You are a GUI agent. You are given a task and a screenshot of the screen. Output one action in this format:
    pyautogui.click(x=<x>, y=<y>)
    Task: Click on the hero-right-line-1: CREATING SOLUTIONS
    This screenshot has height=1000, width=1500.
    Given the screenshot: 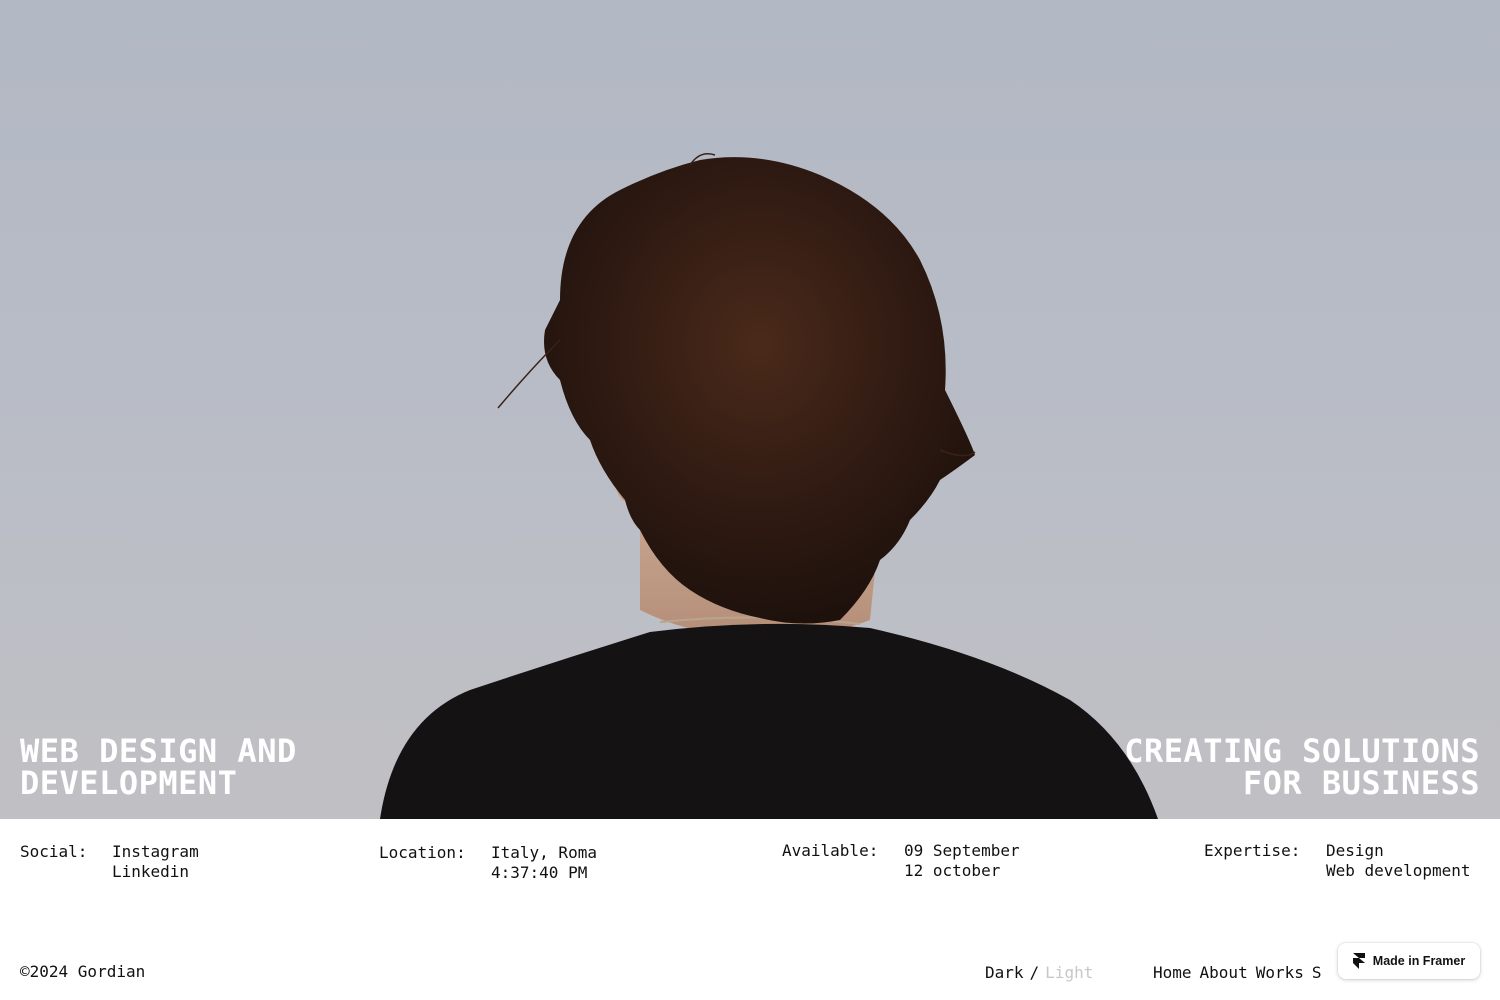 What is the action you would take?
    pyautogui.click(x=1302, y=751)
    